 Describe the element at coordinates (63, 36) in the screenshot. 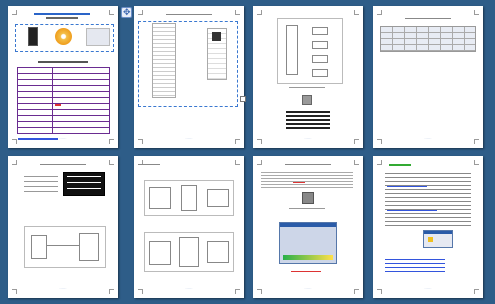

I see `disc-image` at that location.